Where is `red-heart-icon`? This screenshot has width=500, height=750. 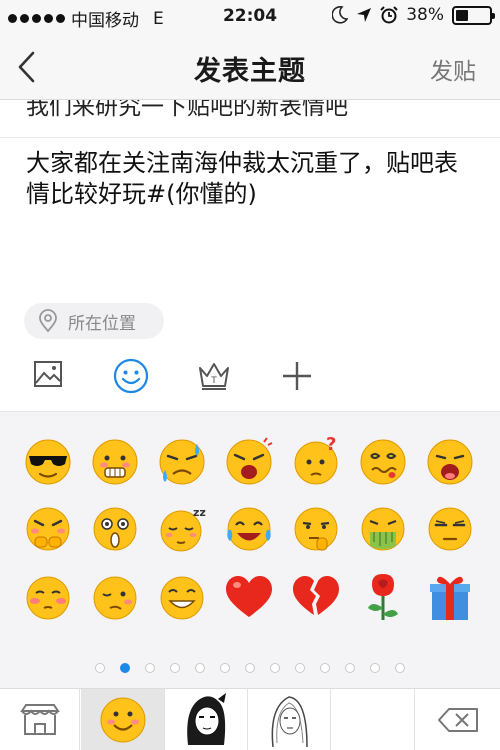
red-heart-icon is located at coordinates (249, 596).